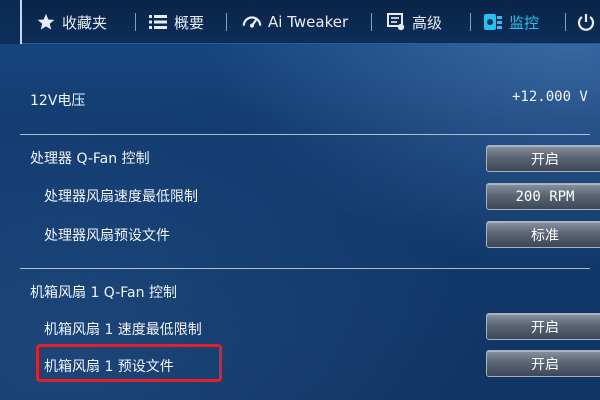 Image resolution: width=600 pixels, height=400 pixels. I want to click on star-icon, so click(46, 22).